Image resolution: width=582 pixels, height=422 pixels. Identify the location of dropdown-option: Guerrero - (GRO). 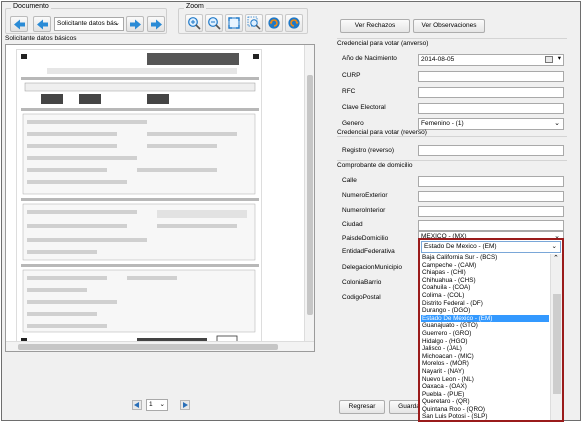
(485, 334).